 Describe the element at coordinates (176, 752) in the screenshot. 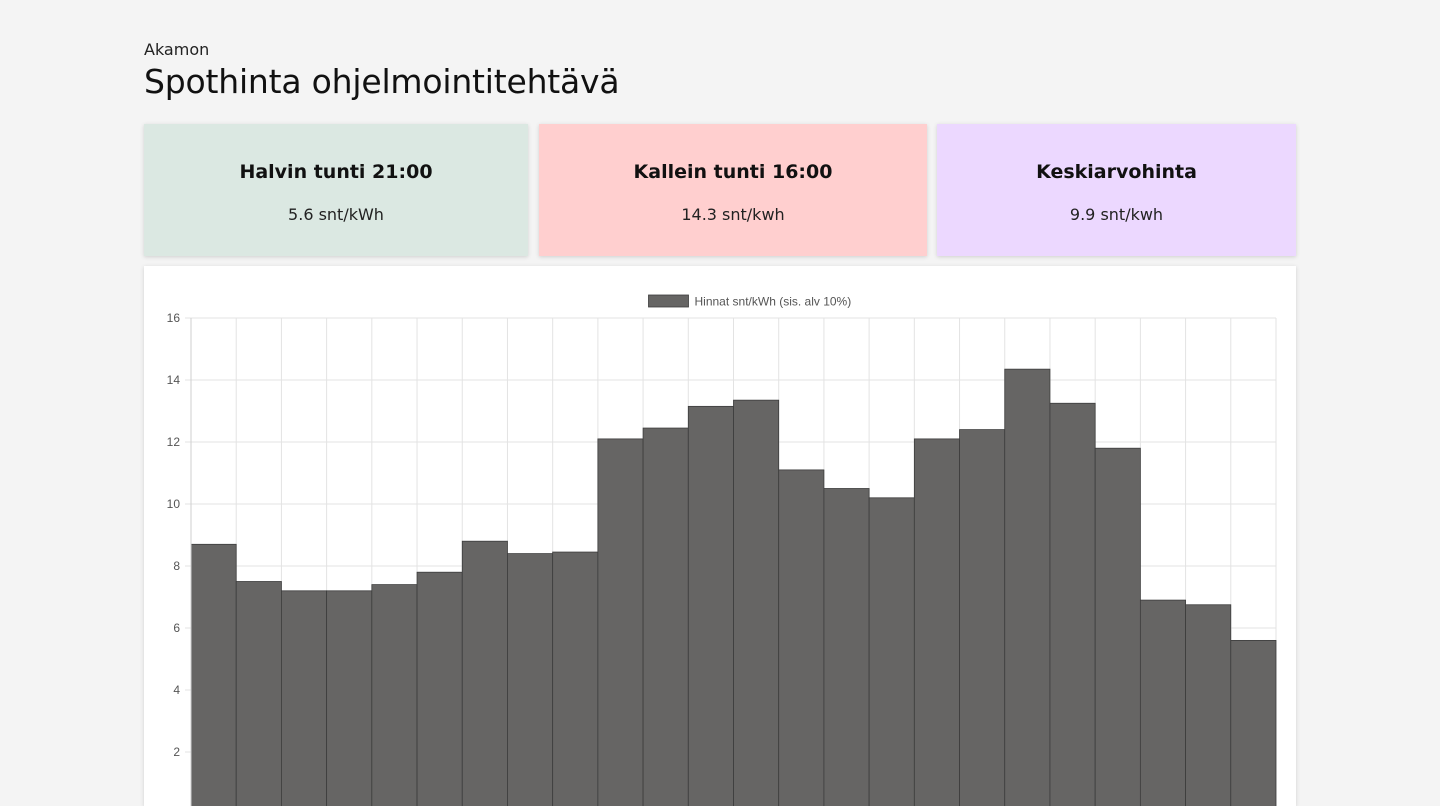

I see `y-tick-label: 2` at that location.